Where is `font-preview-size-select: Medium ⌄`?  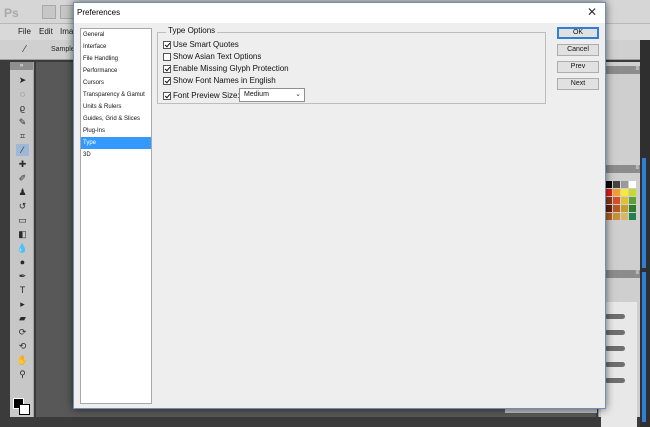 font-preview-size-select: Medium ⌄ is located at coordinates (272, 95).